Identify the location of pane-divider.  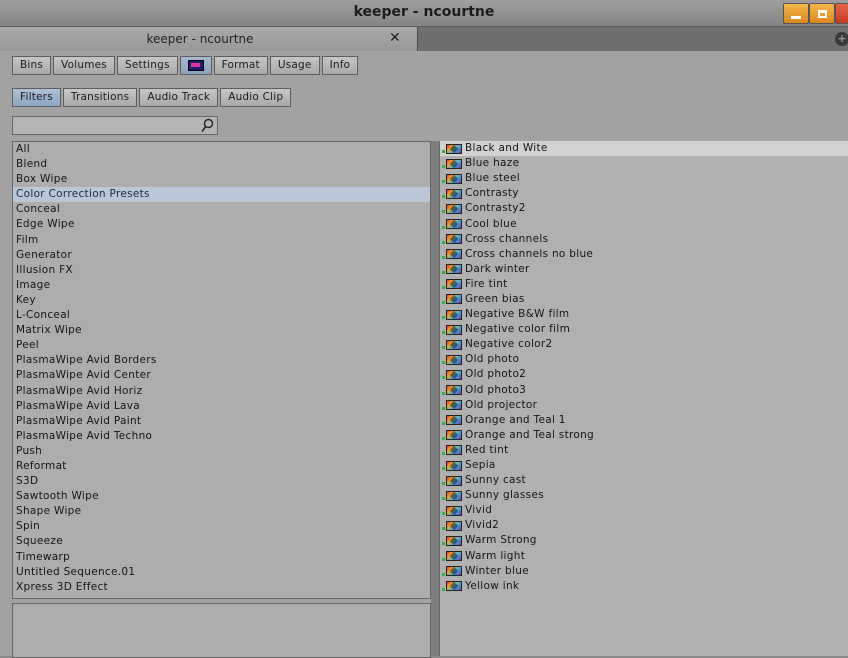
(435, 398).